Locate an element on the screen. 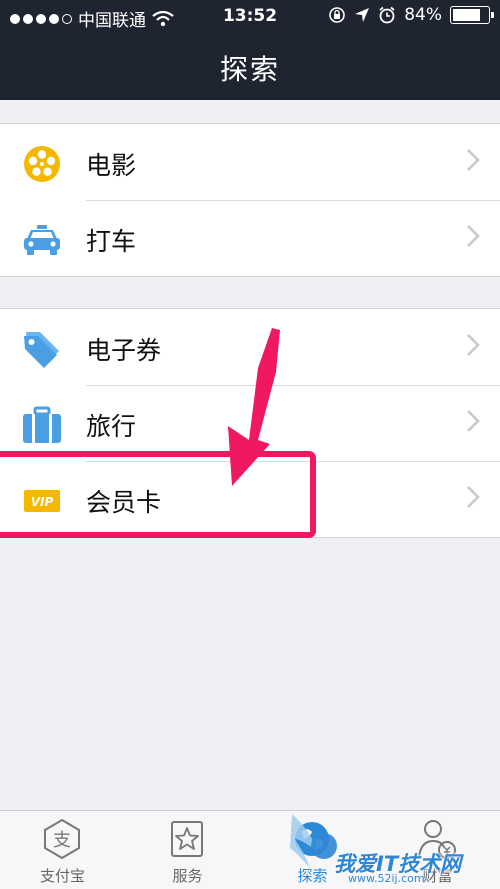 This screenshot has width=500, height=889. battery-percentage: 84% is located at coordinates (423, 15).